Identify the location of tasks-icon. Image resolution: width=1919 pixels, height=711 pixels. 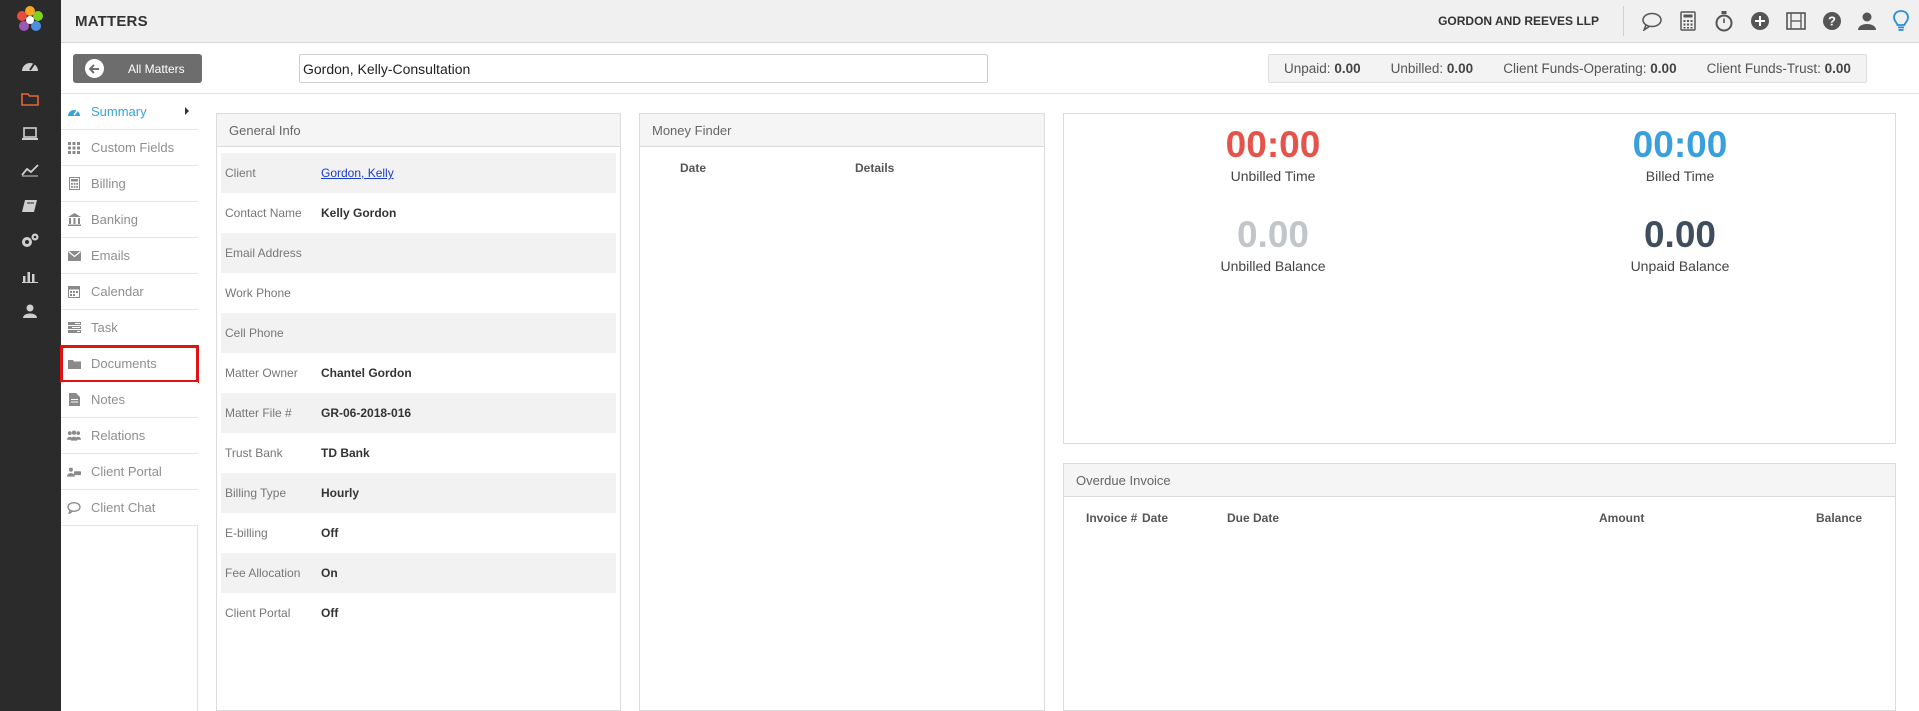
(74, 328).